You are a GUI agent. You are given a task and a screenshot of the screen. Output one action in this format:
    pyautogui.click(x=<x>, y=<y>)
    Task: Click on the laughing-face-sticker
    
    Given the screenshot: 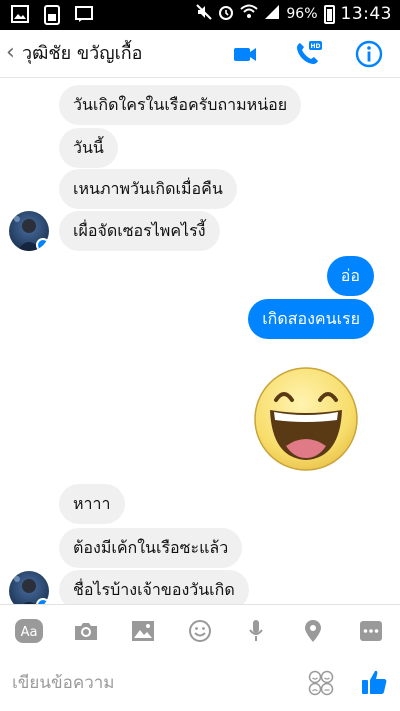 What is the action you would take?
    pyautogui.click(x=306, y=419)
    